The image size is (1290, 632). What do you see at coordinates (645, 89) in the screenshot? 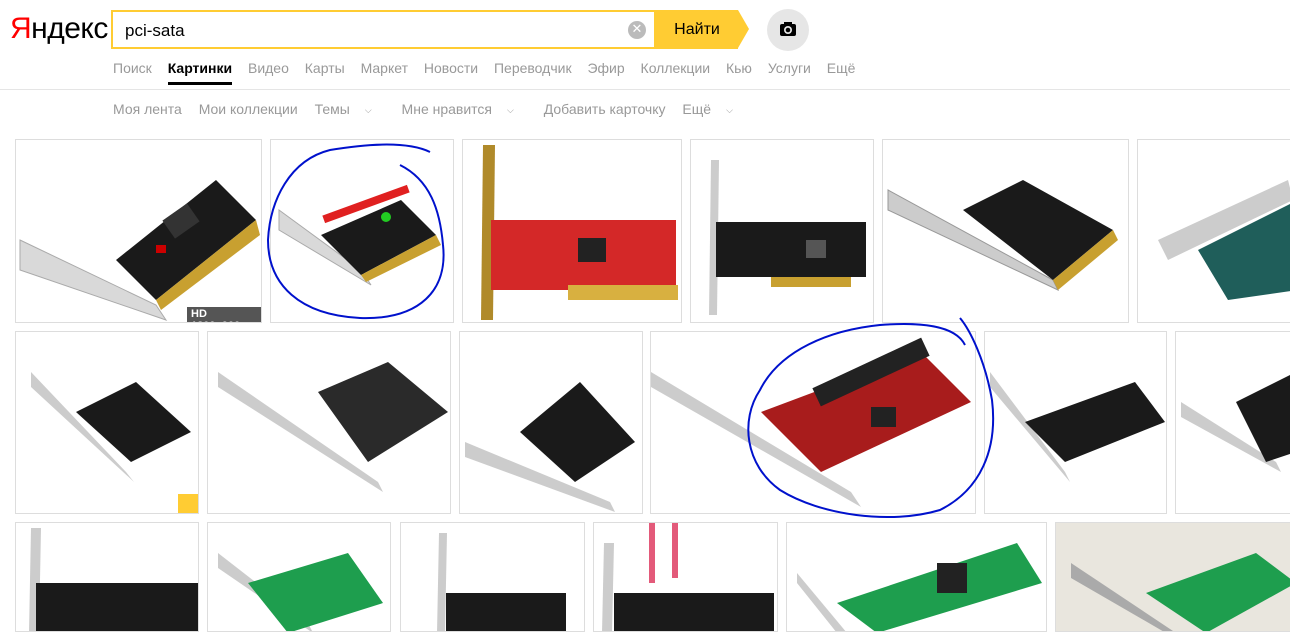
I see `header-divider` at bounding box center [645, 89].